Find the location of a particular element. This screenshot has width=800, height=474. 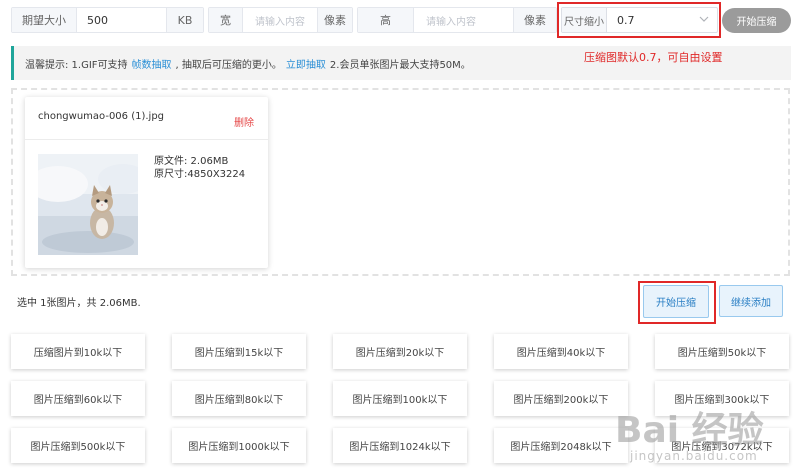

preset-button: 图片压缩到80k以下 is located at coordinates (239, 398).